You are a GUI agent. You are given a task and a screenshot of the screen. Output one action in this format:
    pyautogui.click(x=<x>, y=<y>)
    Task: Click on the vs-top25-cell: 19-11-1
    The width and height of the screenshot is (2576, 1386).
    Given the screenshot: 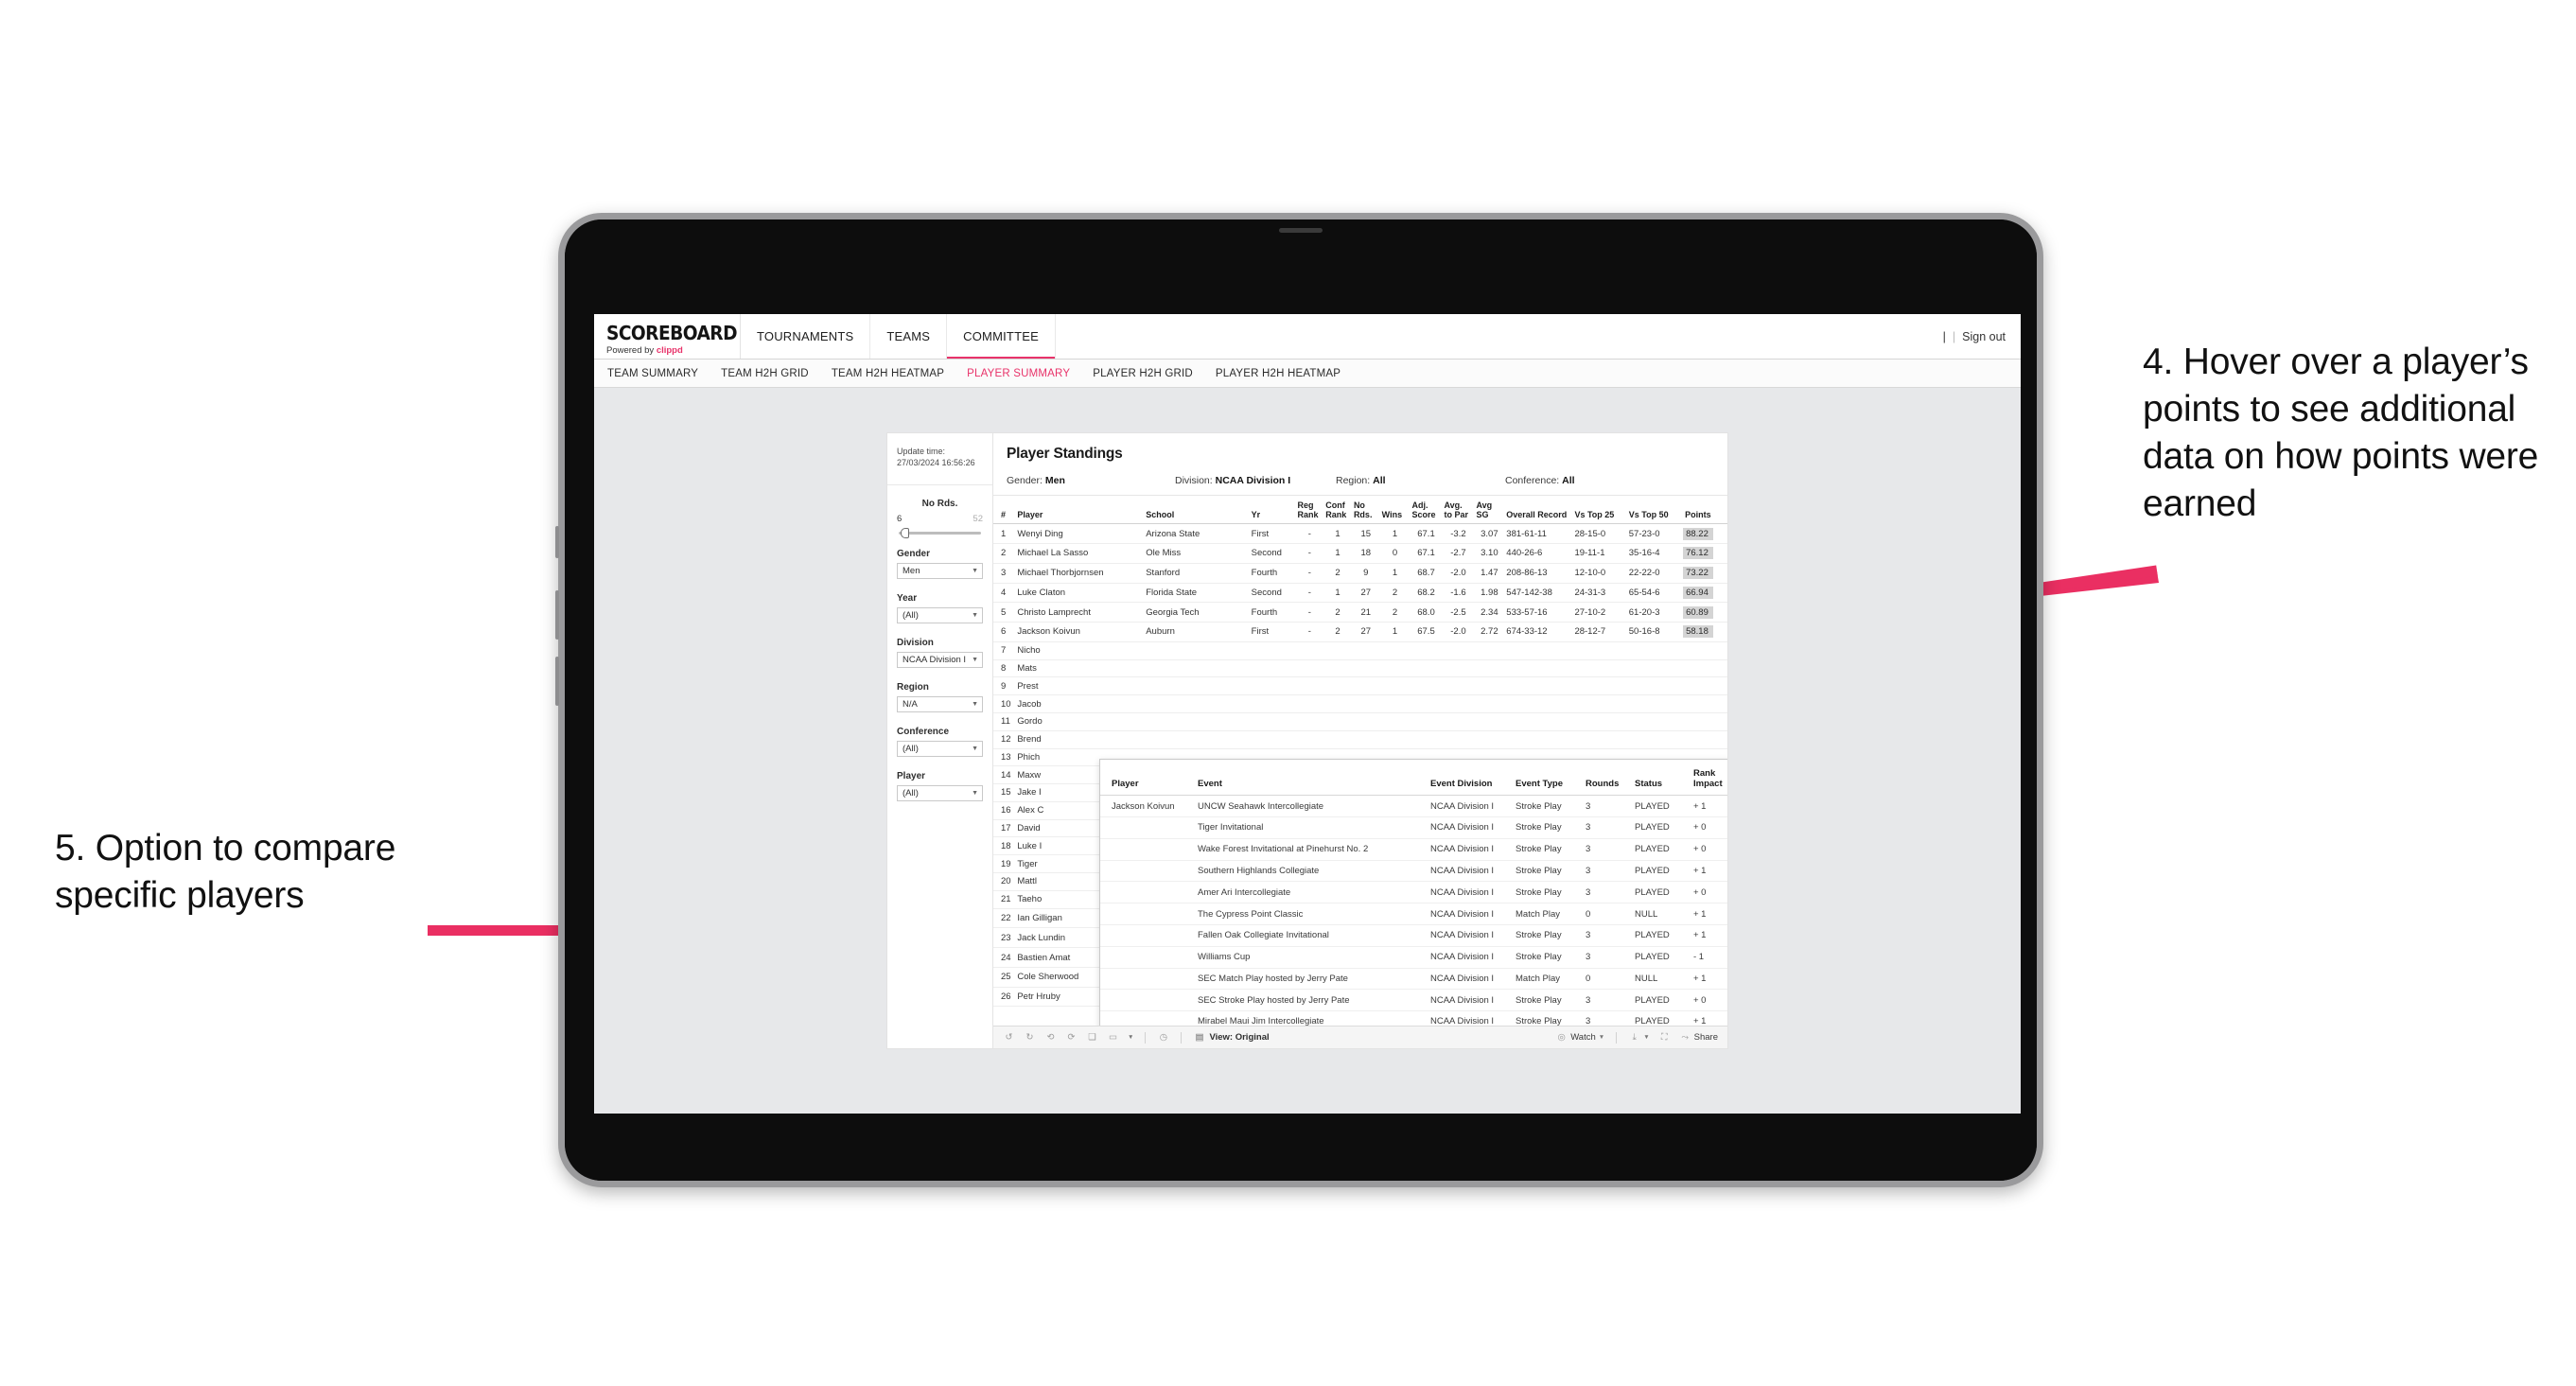 What is the action you would take?
    pyautogui.click(x=1600, y=553)
    